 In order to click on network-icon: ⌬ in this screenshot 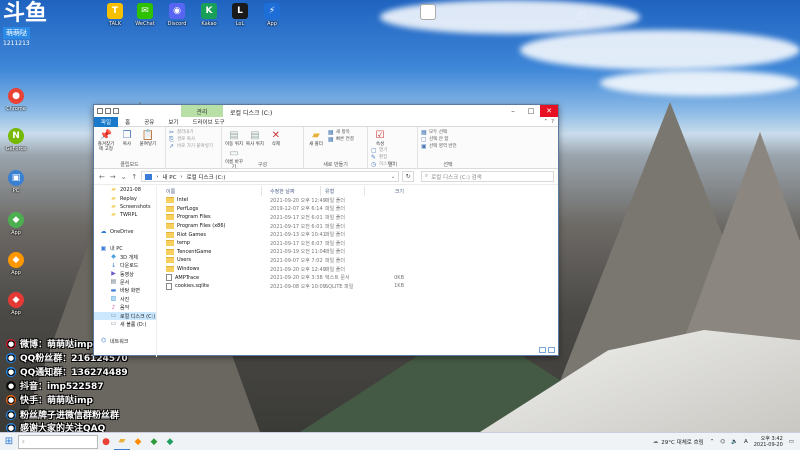, I will do `click(722, 442)`.